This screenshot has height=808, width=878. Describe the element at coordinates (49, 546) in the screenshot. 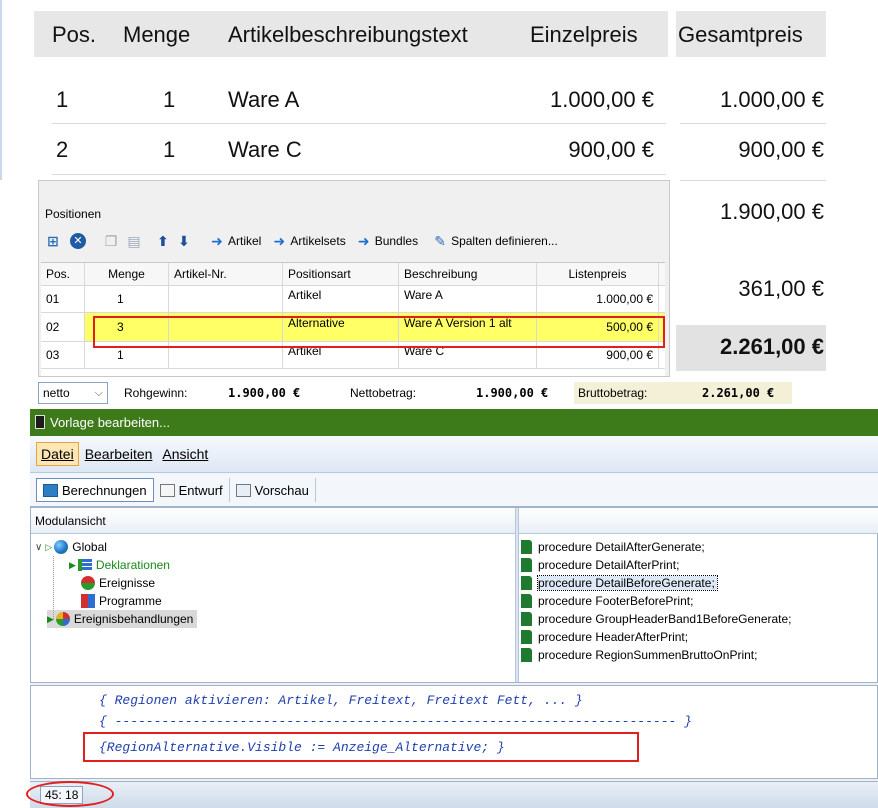

I see `play-icon: ▷` at that location.